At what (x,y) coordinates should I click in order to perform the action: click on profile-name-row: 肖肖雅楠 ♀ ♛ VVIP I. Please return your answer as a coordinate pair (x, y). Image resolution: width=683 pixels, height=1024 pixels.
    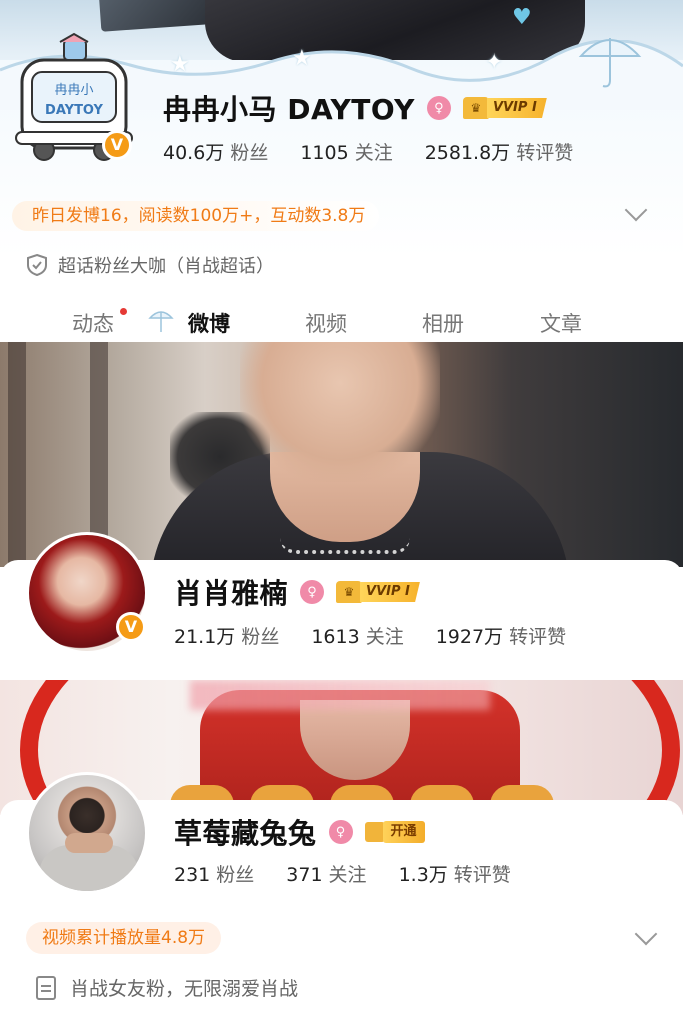
    Looking at the image, I should click on (297, 592).